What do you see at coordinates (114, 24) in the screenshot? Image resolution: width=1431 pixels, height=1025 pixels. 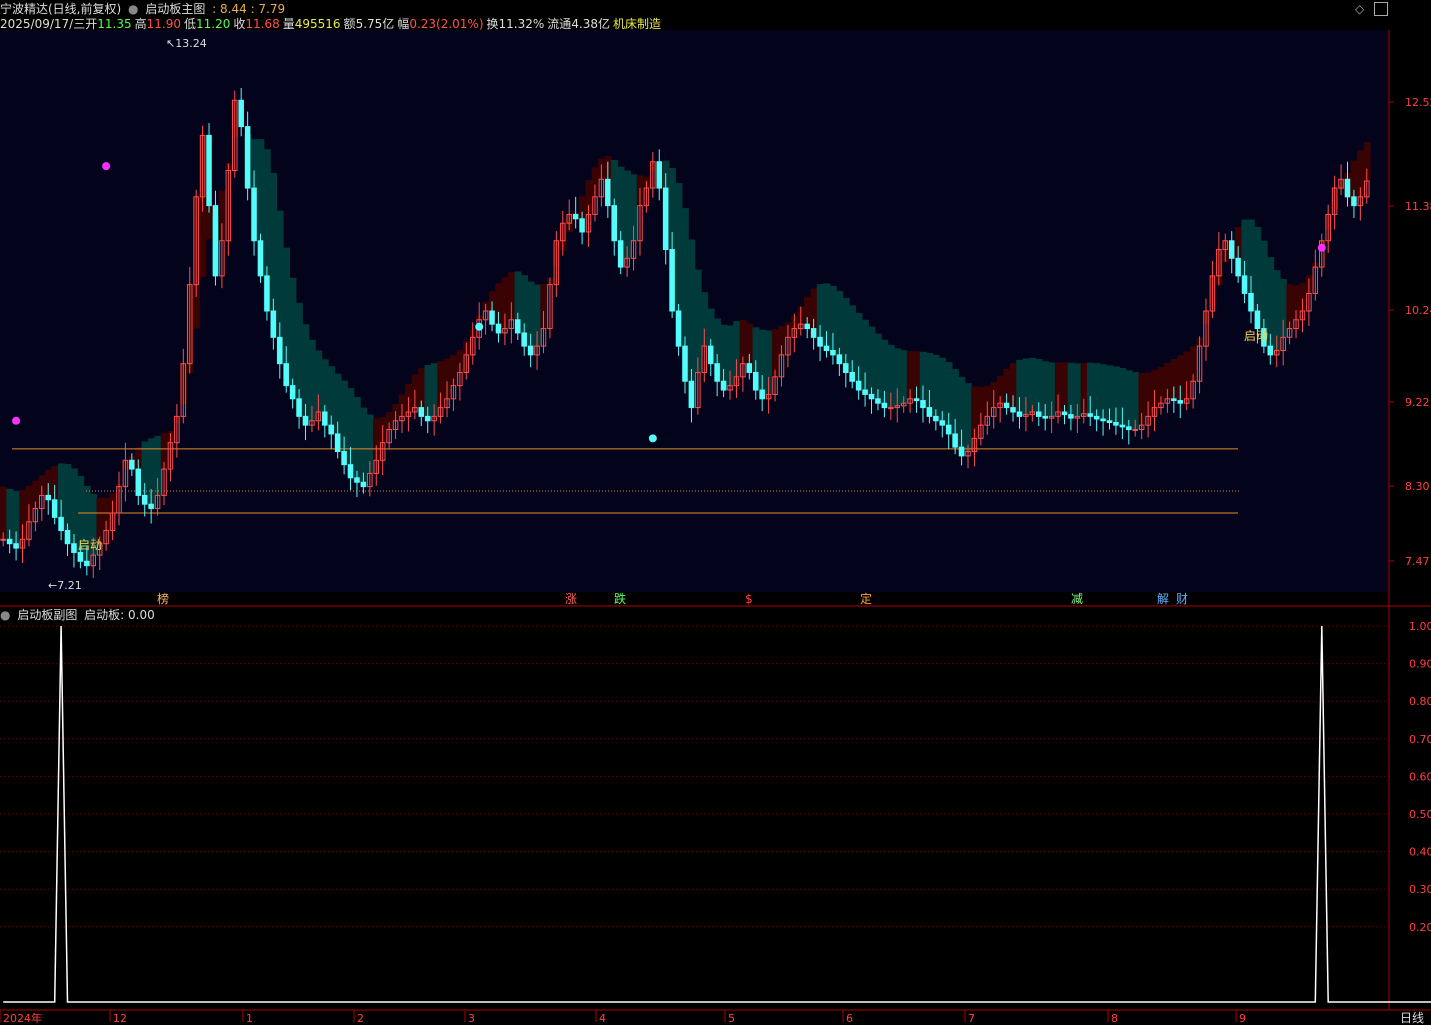 I see `open-value: 11.35` at bounding box center [114, 24].